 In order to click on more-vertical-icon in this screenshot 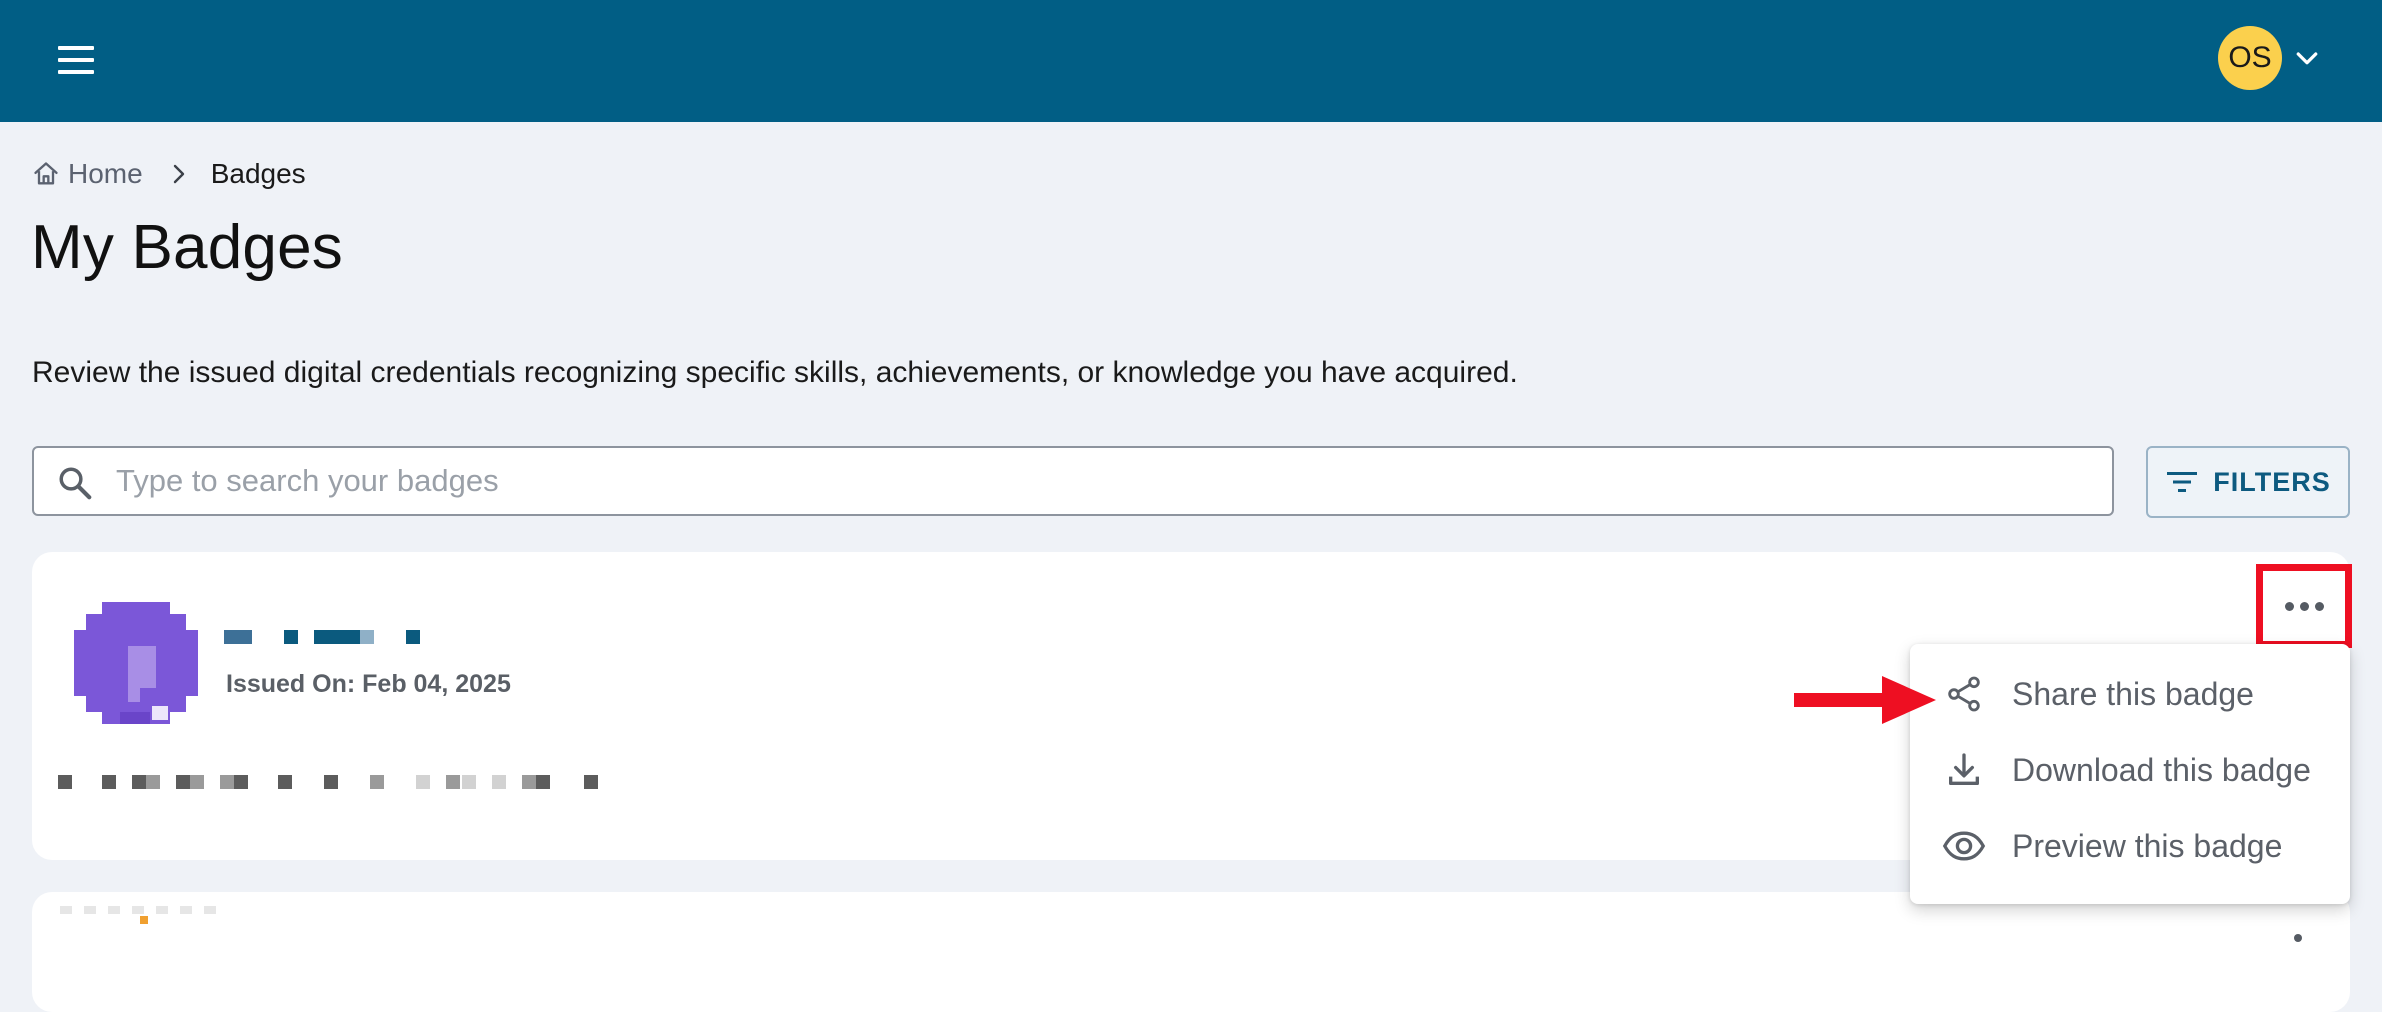, I will do `click(2298, 938)`.